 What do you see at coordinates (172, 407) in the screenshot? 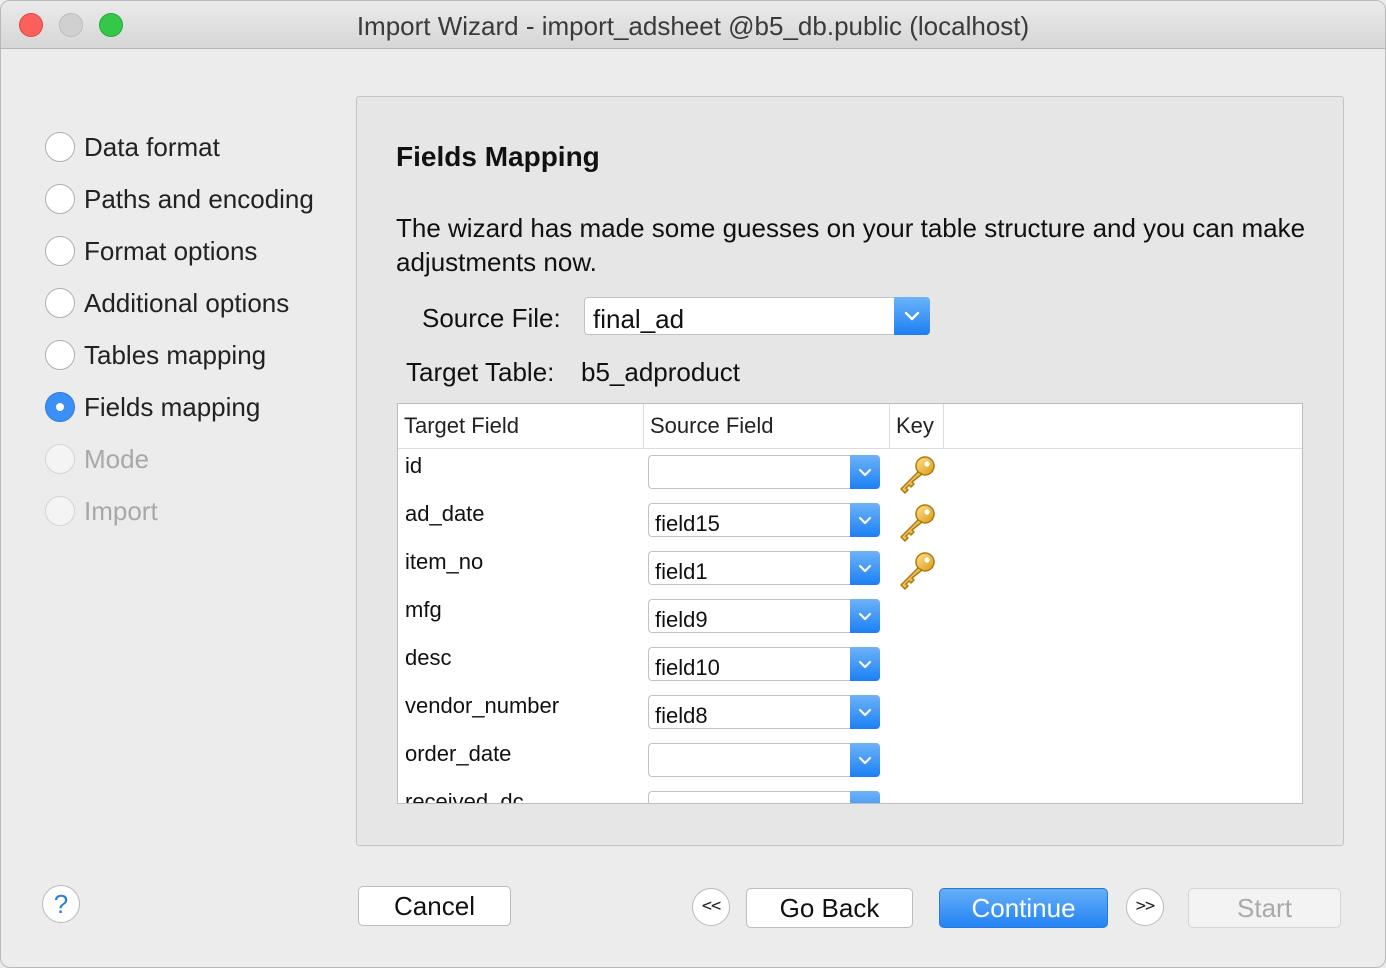
I see `step-label: Fields mapping` at bounding box center [172, 407].